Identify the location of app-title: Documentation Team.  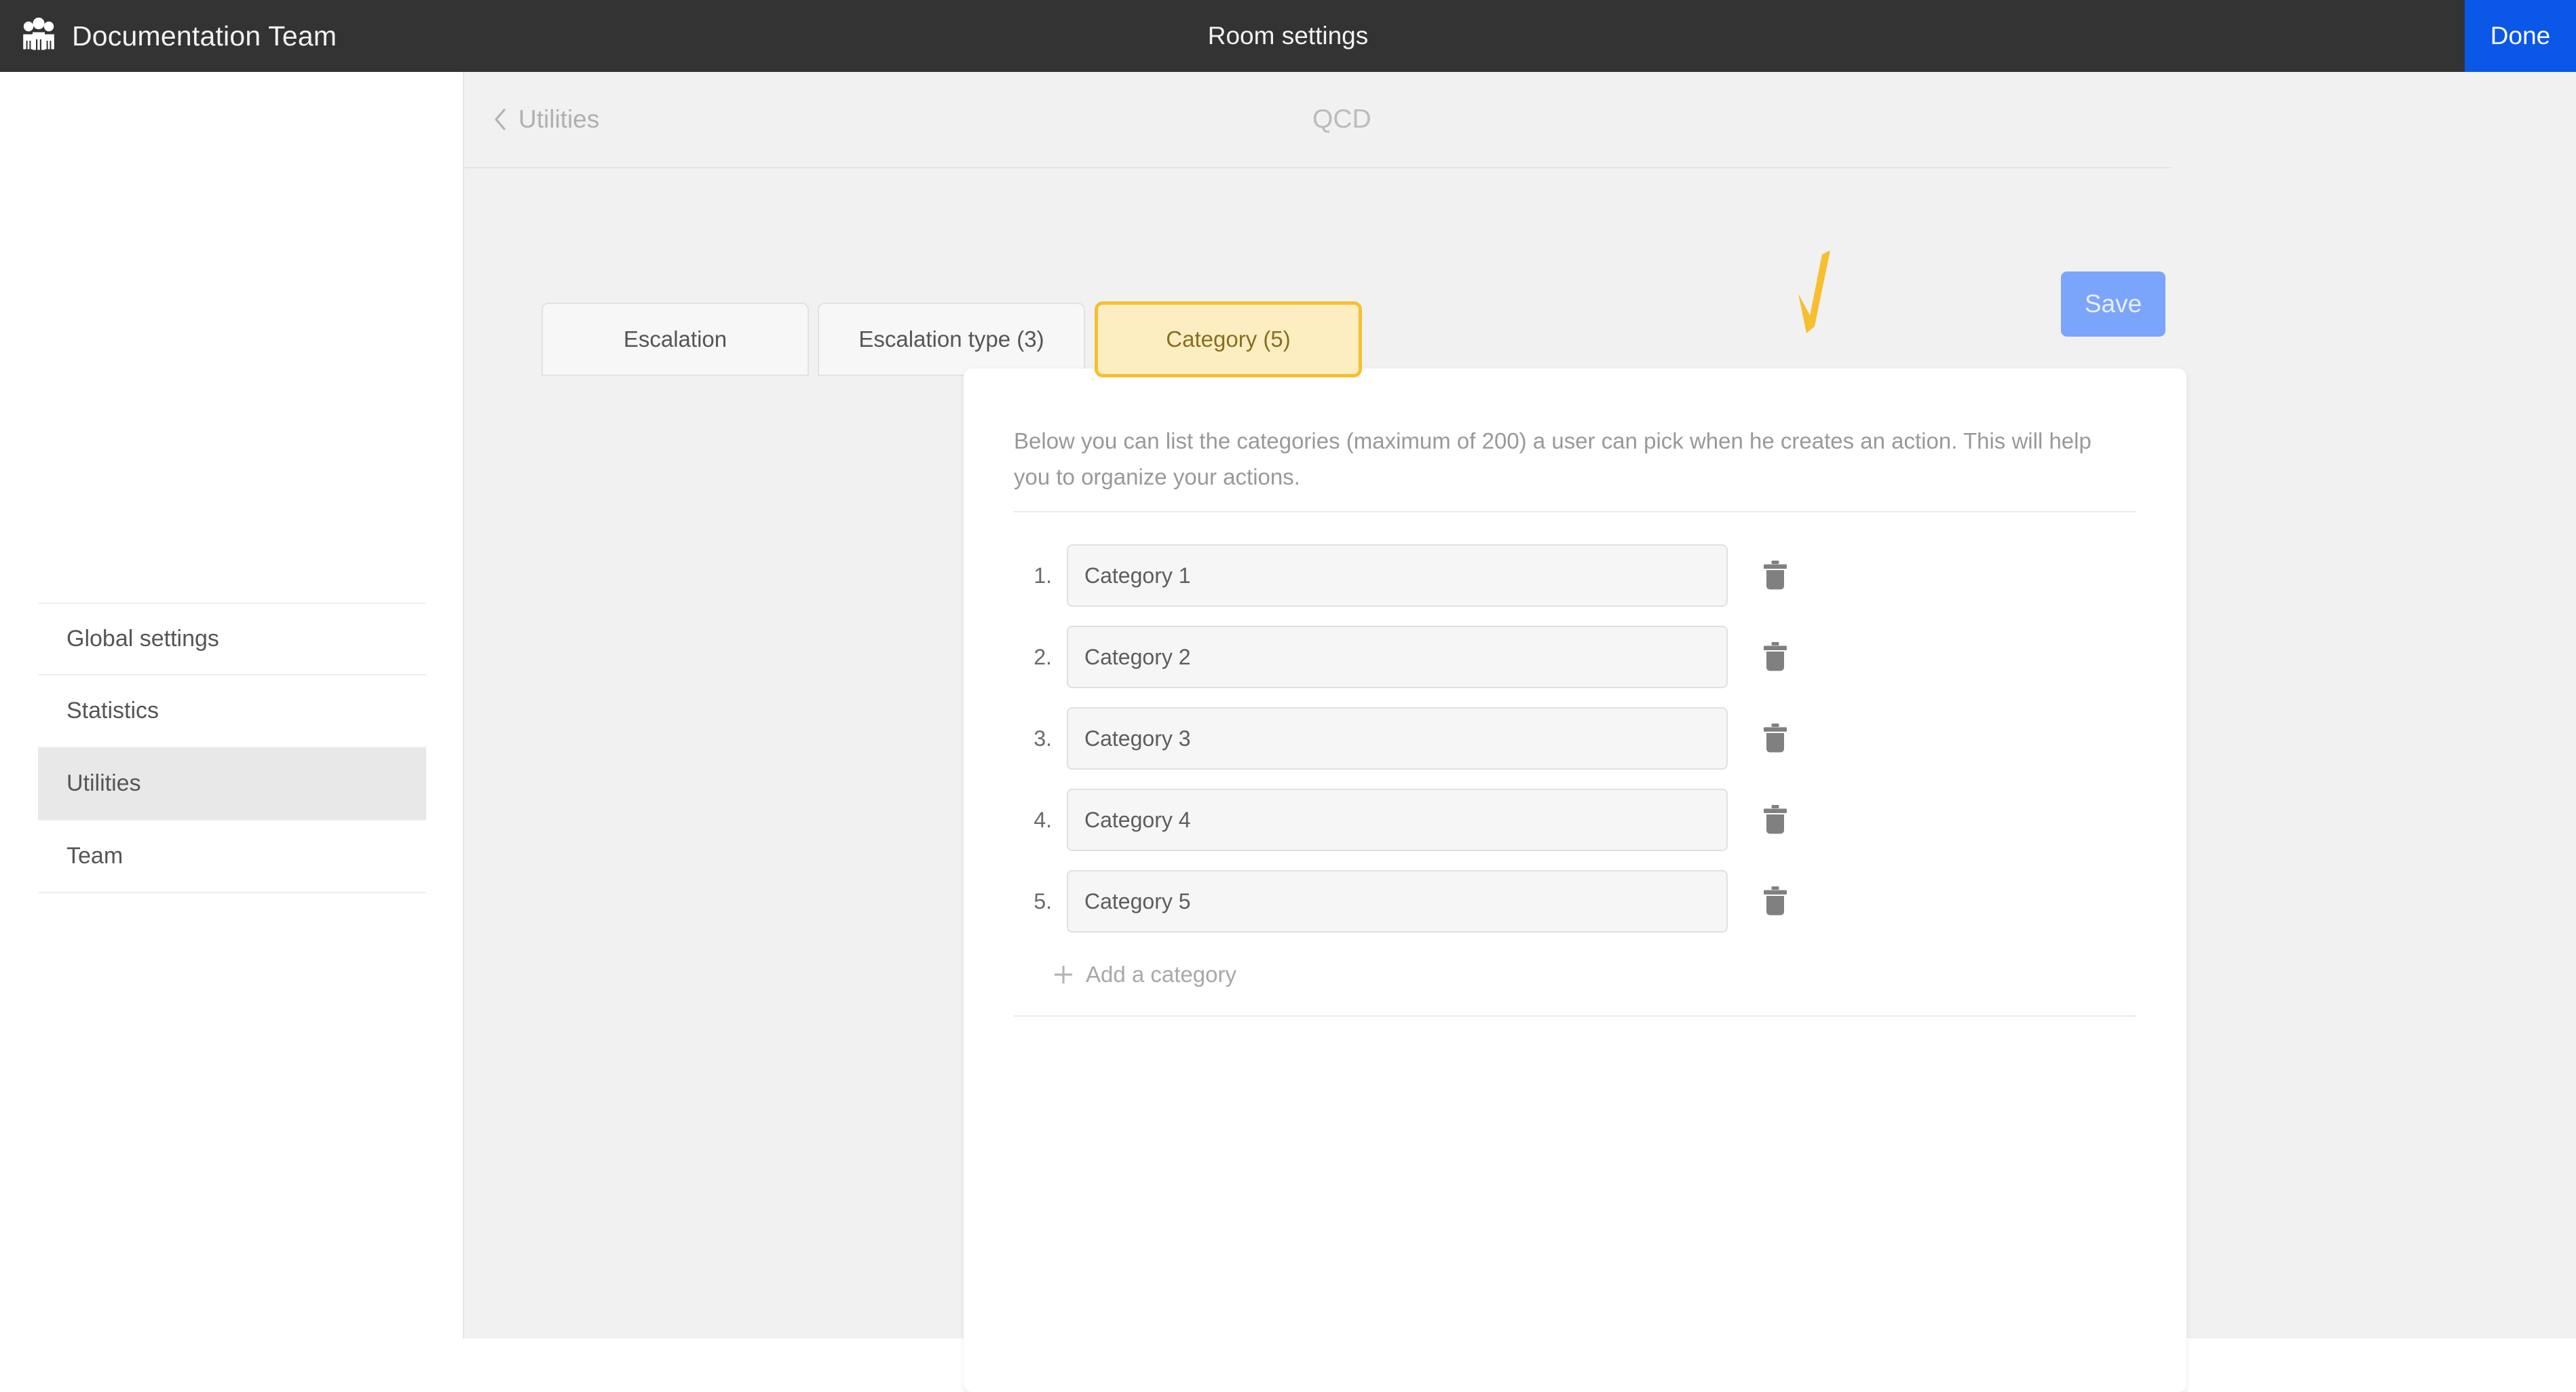
(204, 36).